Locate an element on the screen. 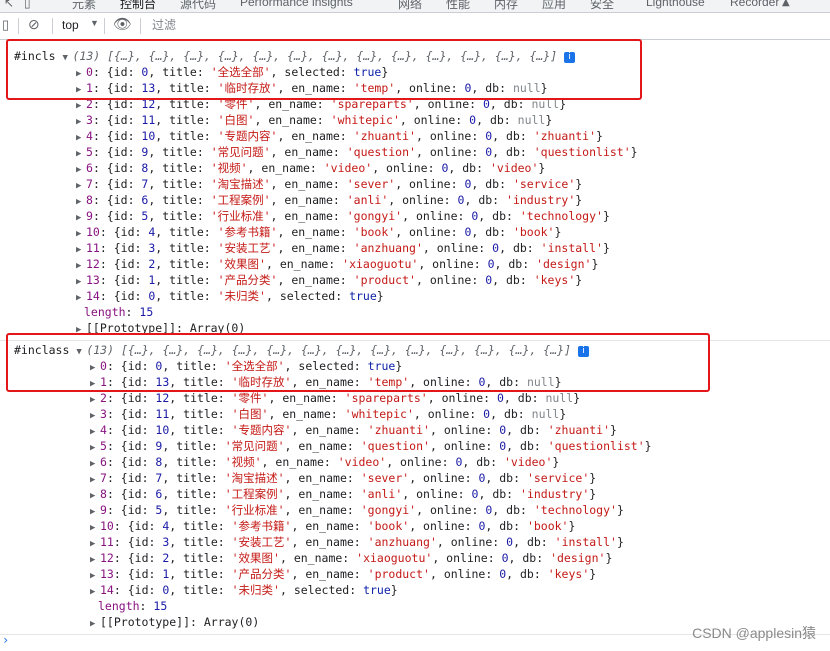 The image size is (830, 651). value-title: '工程案例' is located at coordinates (254, 494).